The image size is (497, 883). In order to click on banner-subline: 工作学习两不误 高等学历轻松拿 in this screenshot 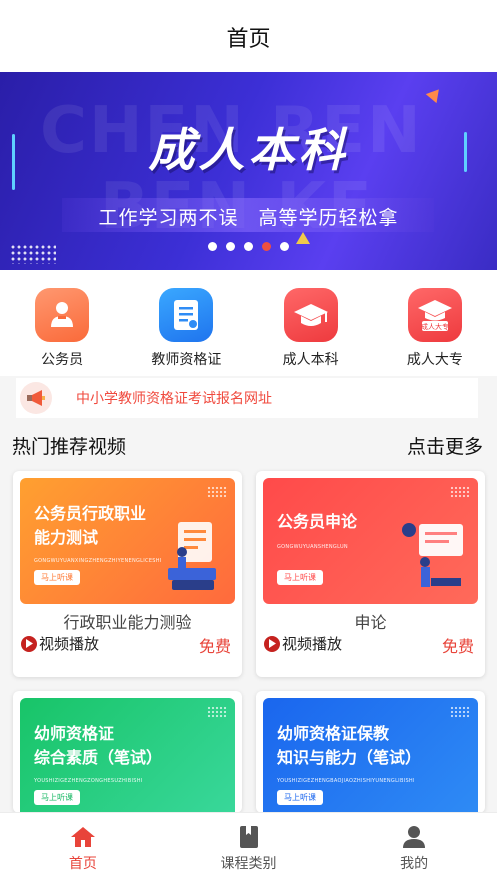, I will do `click(248, 218)`.